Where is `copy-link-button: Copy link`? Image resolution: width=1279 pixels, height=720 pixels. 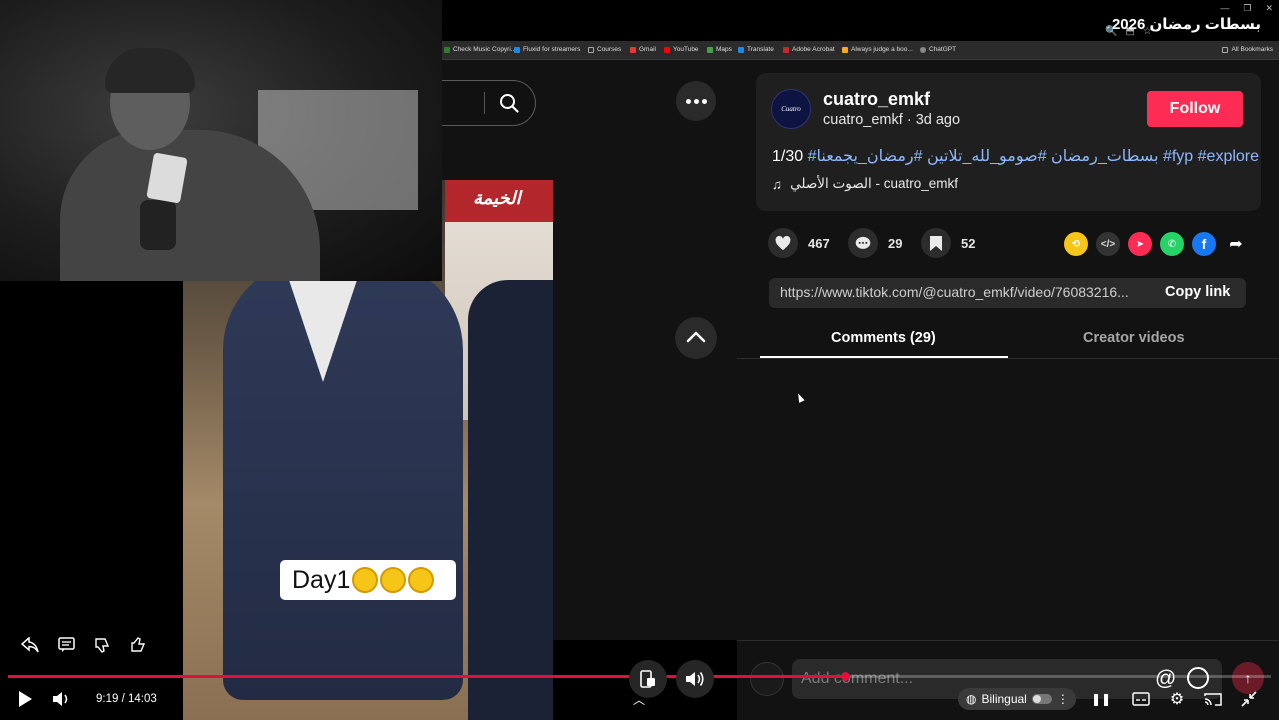 copy-link-button: Copy link is located at coordinates (1197, 292).